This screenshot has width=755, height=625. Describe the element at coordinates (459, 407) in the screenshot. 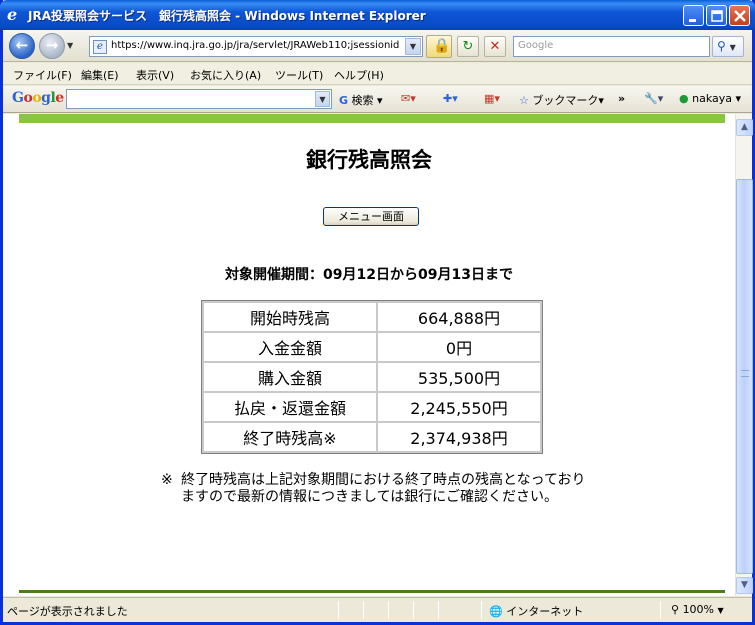

I see `row-value: 2,245,550円` at that location.